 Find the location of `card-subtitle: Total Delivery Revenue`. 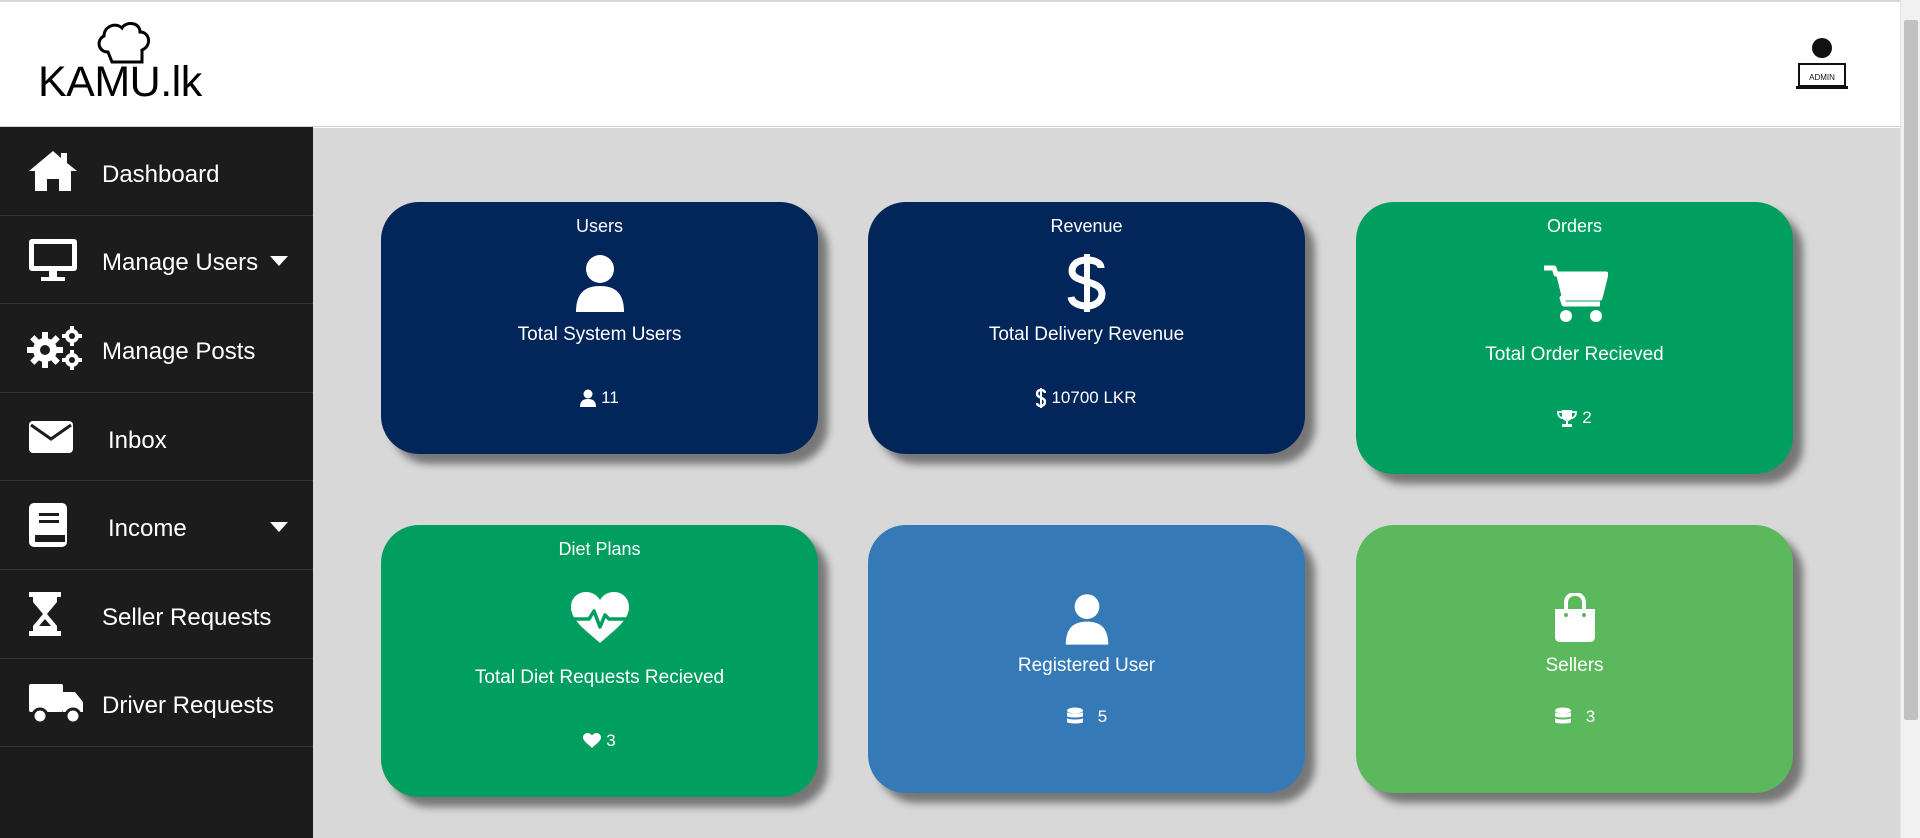

card-subtitle: Total Delivery Revenue is located at coordinates (1086, 334).